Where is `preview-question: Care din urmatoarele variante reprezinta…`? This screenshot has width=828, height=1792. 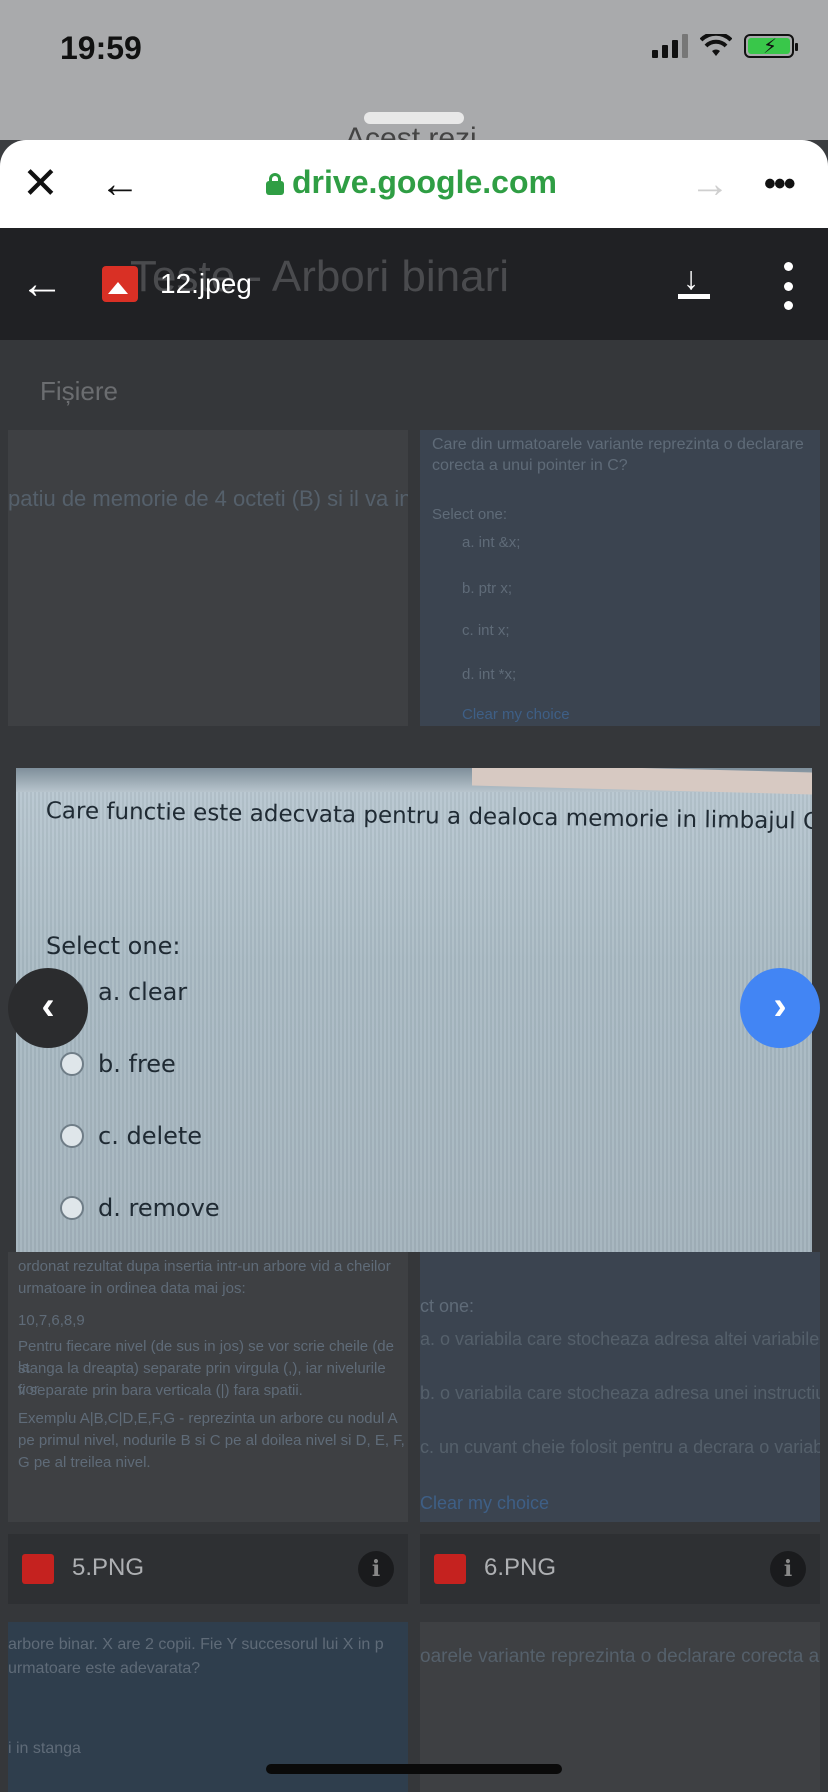 preview-question: Care din urmatoarele variante reprezinta… is located at coordinates (618, 455).